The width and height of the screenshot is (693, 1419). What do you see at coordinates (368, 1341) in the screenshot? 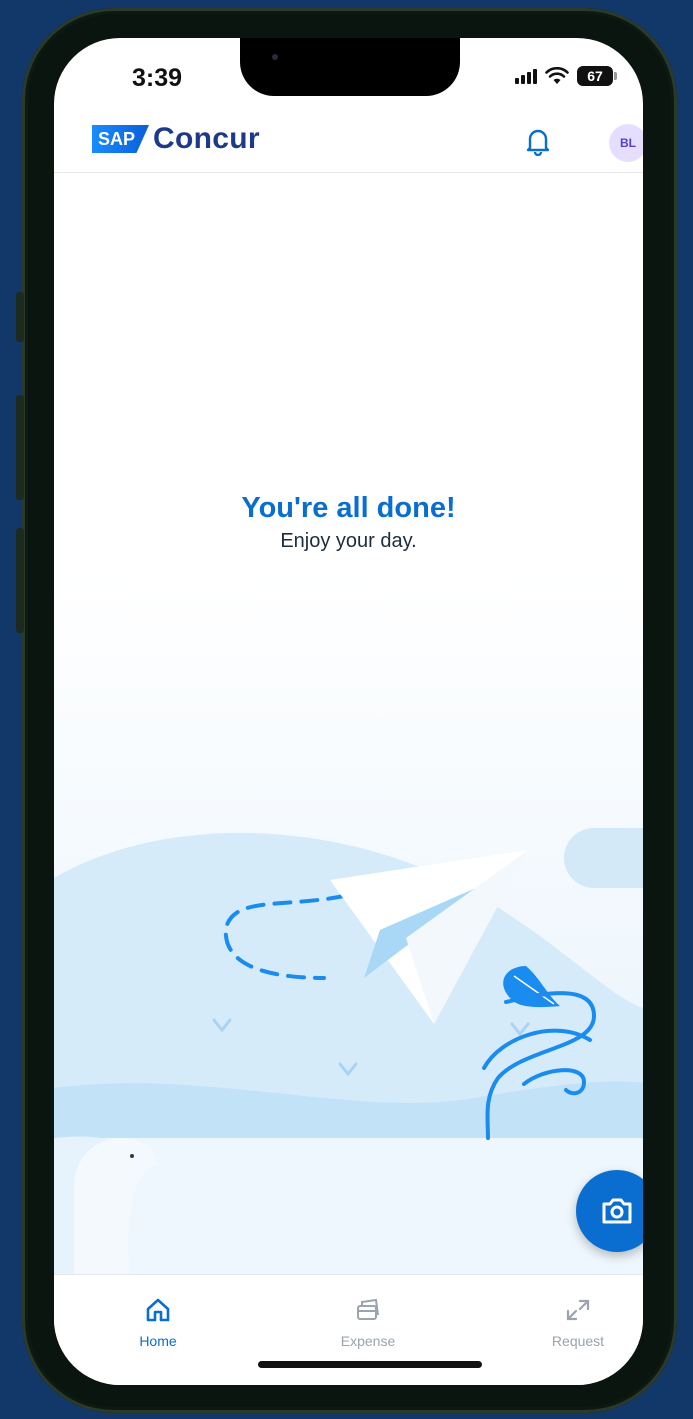
I see `tab-expense-label: Expense` at bounding box center [368, 1341].